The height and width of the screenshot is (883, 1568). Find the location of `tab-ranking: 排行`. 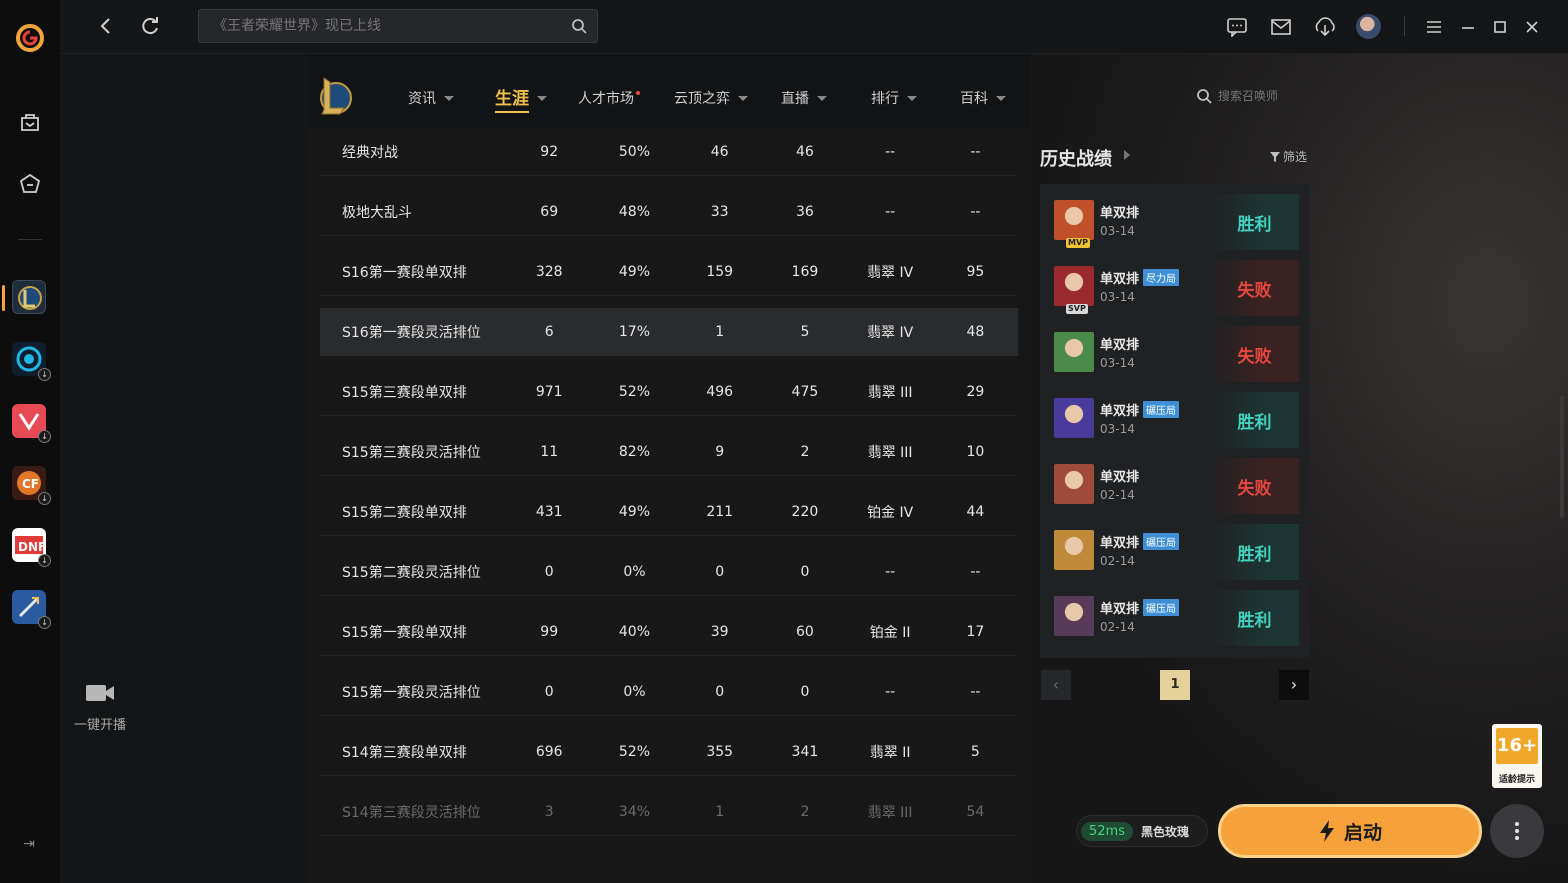

tab-ranking: 排行 is located at coordinates (894, 98).